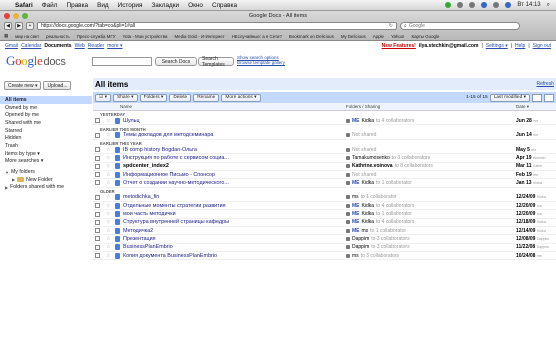 Image resolution: width=556 pixels, height=352 pixels. What do you see at coordinates (460, 5) in the screenshot?
I see `clock-icon` at bounding box center [460, 5].